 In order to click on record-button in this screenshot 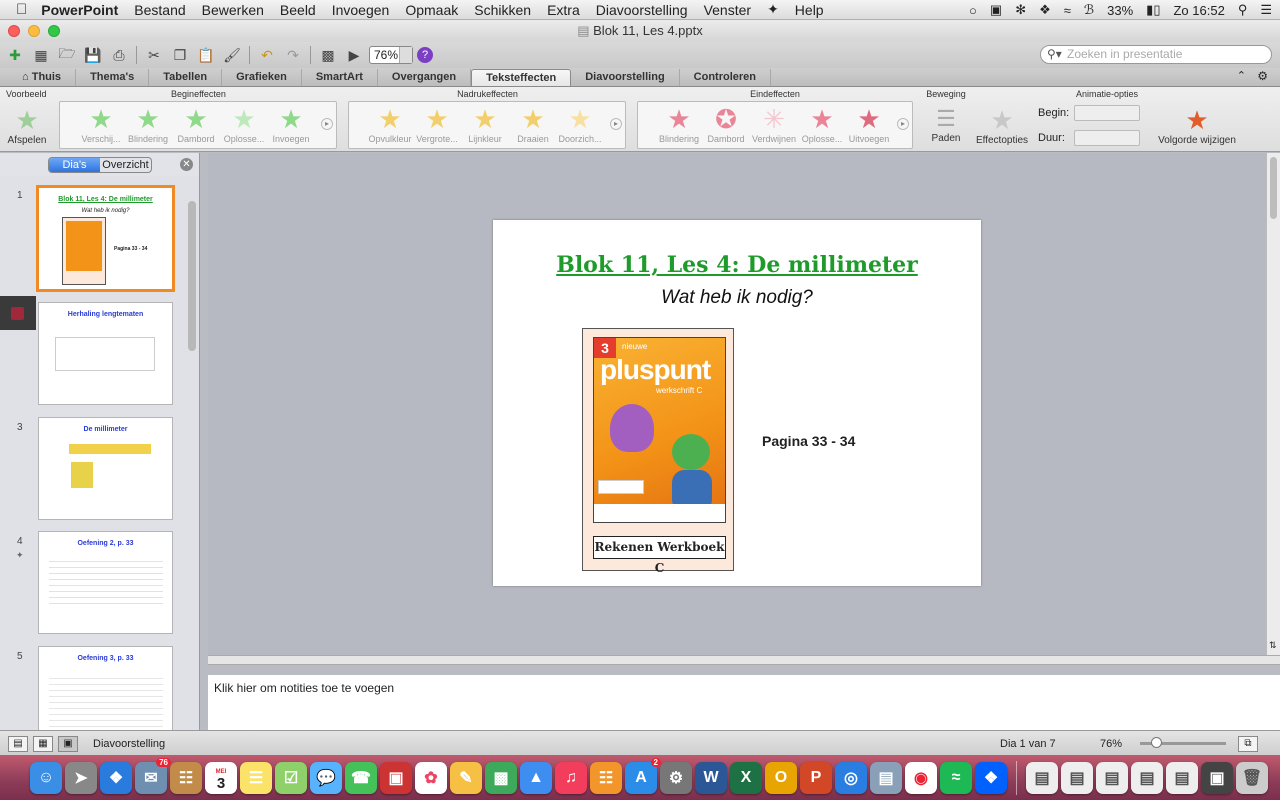, I will do `click(18, 313)`.